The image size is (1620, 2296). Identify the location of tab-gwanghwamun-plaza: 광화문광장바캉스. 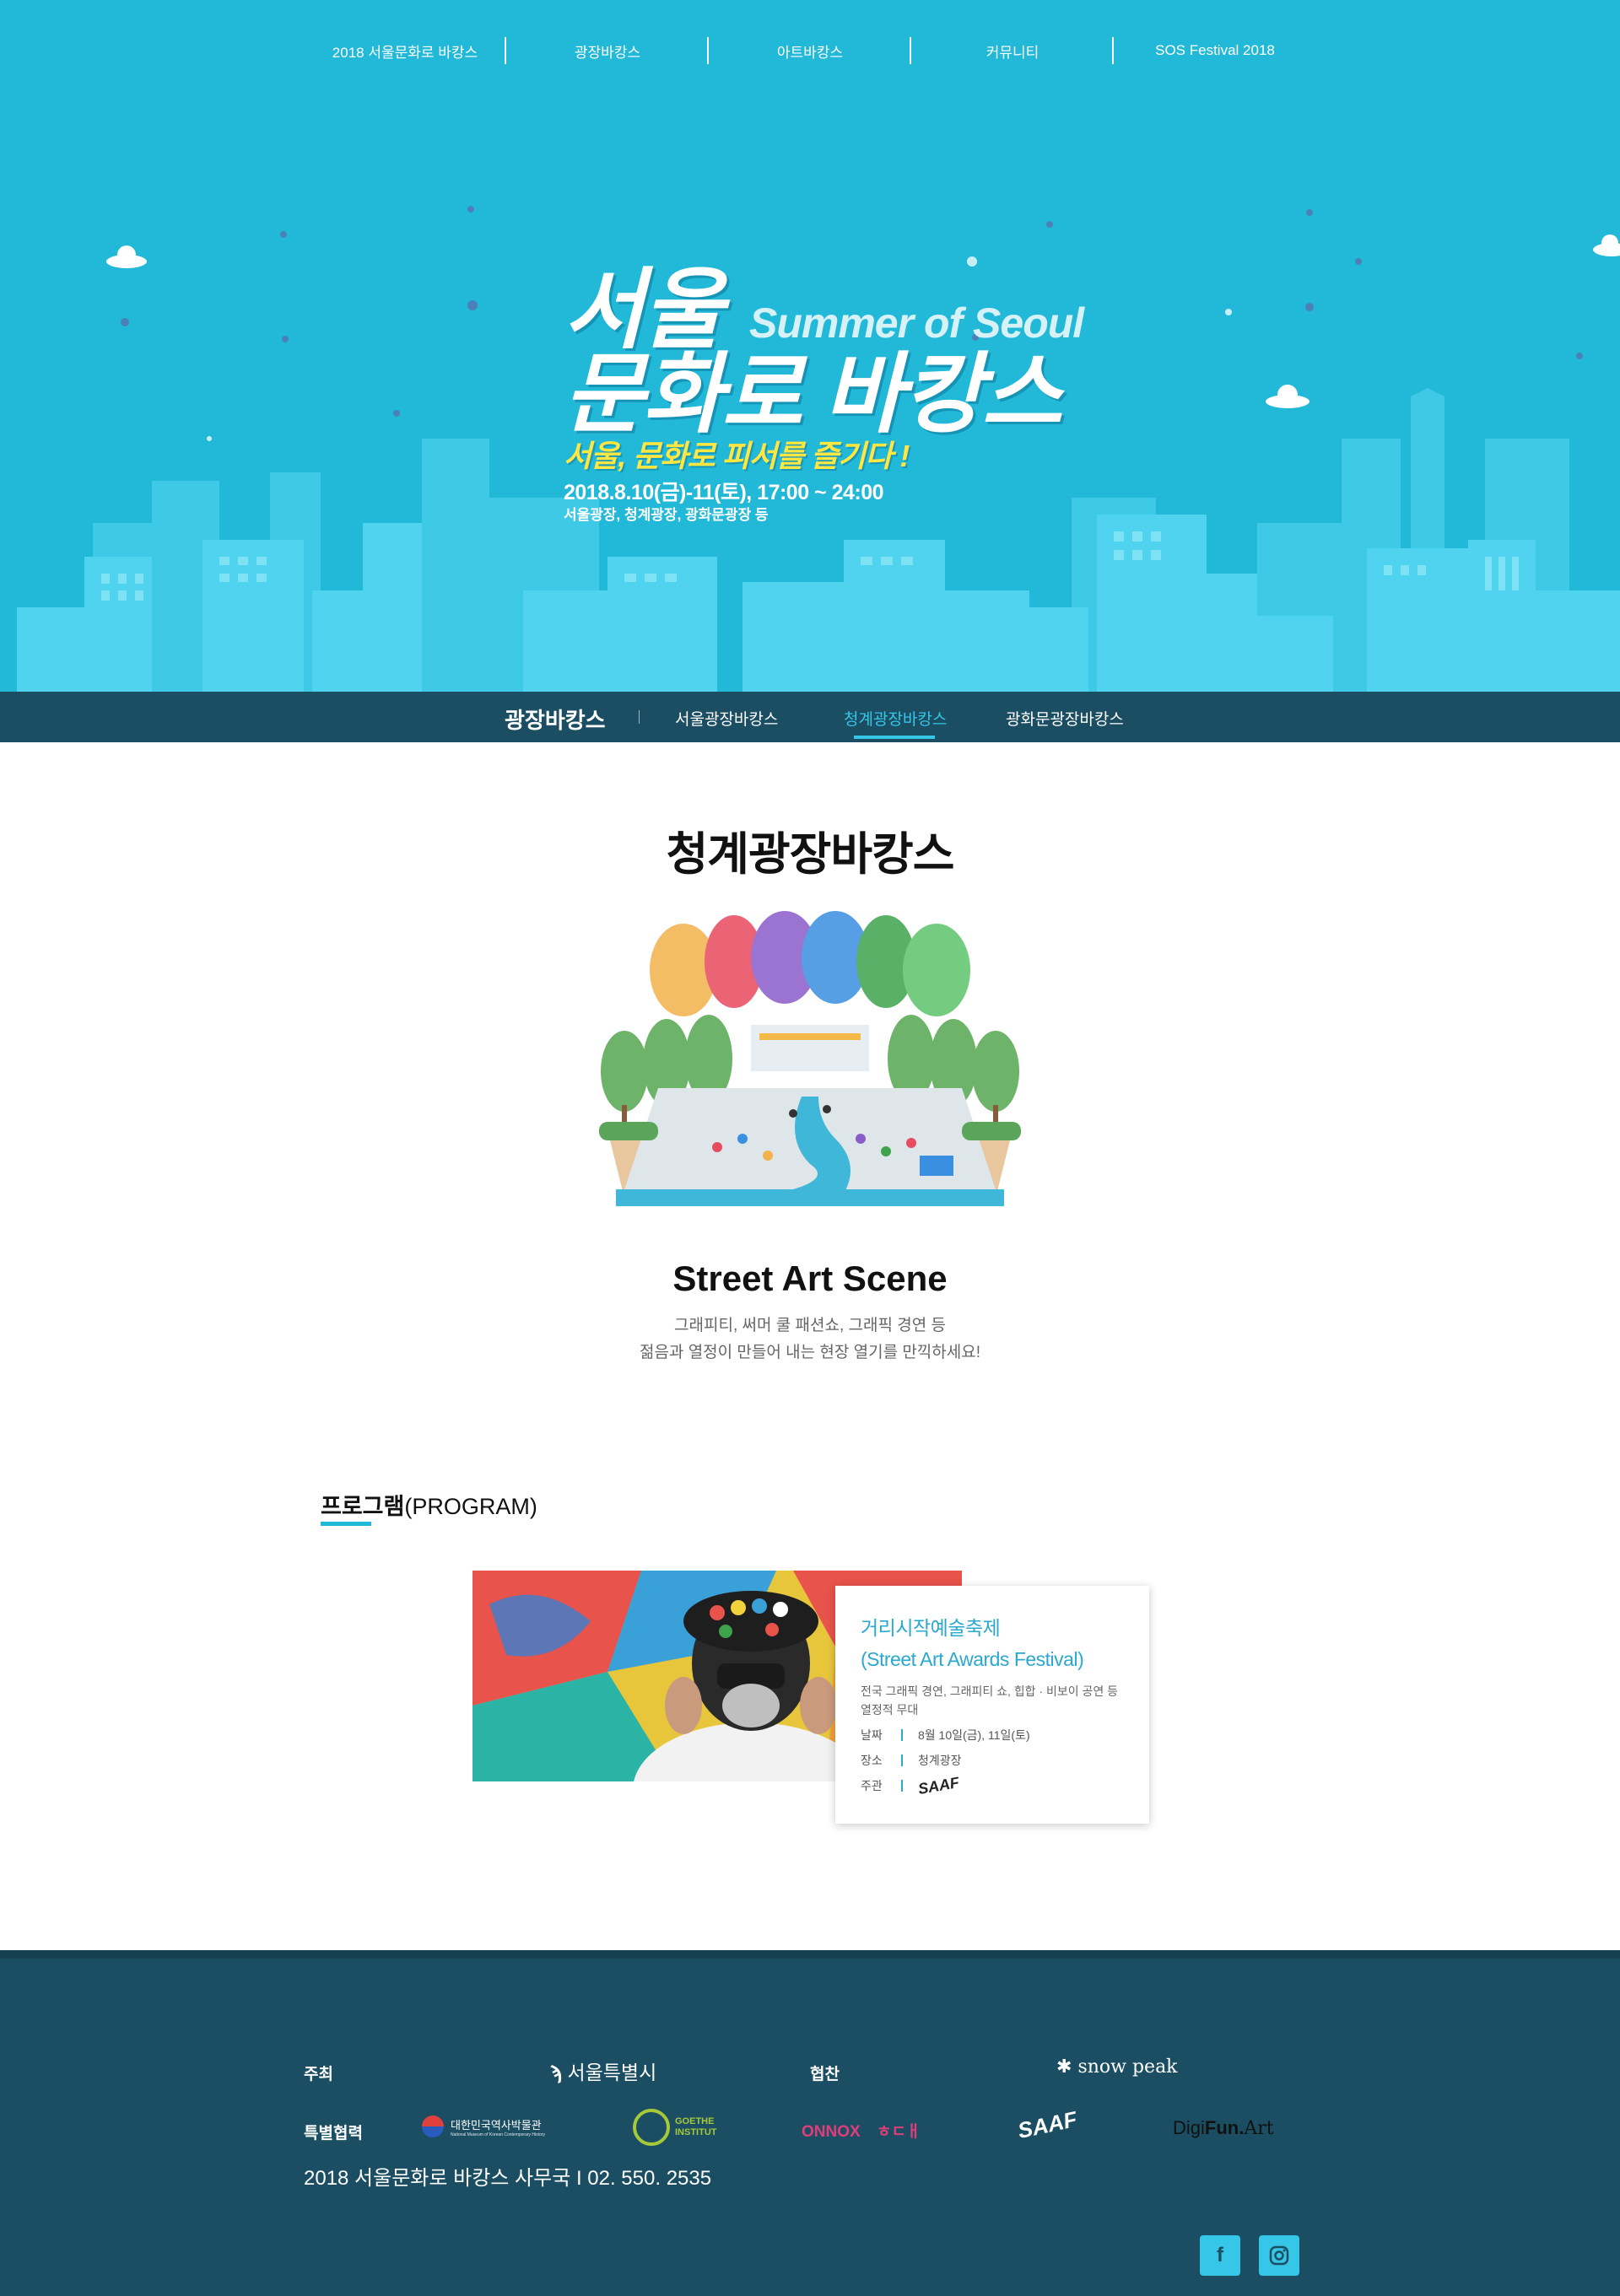
(1065, 718).